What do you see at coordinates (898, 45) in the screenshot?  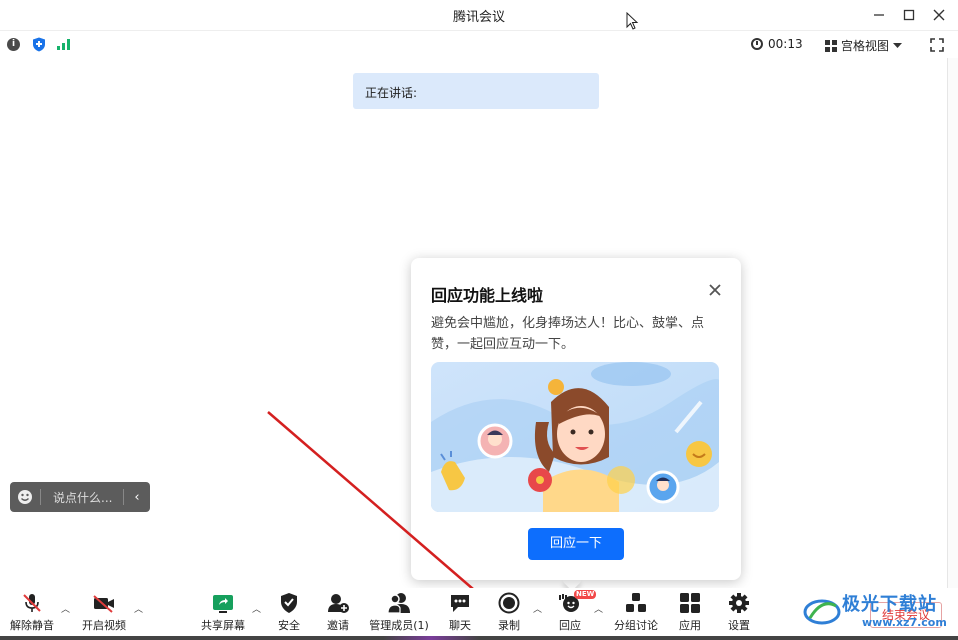 I see `chevron-down-icon` at bounding box center [898, 45].